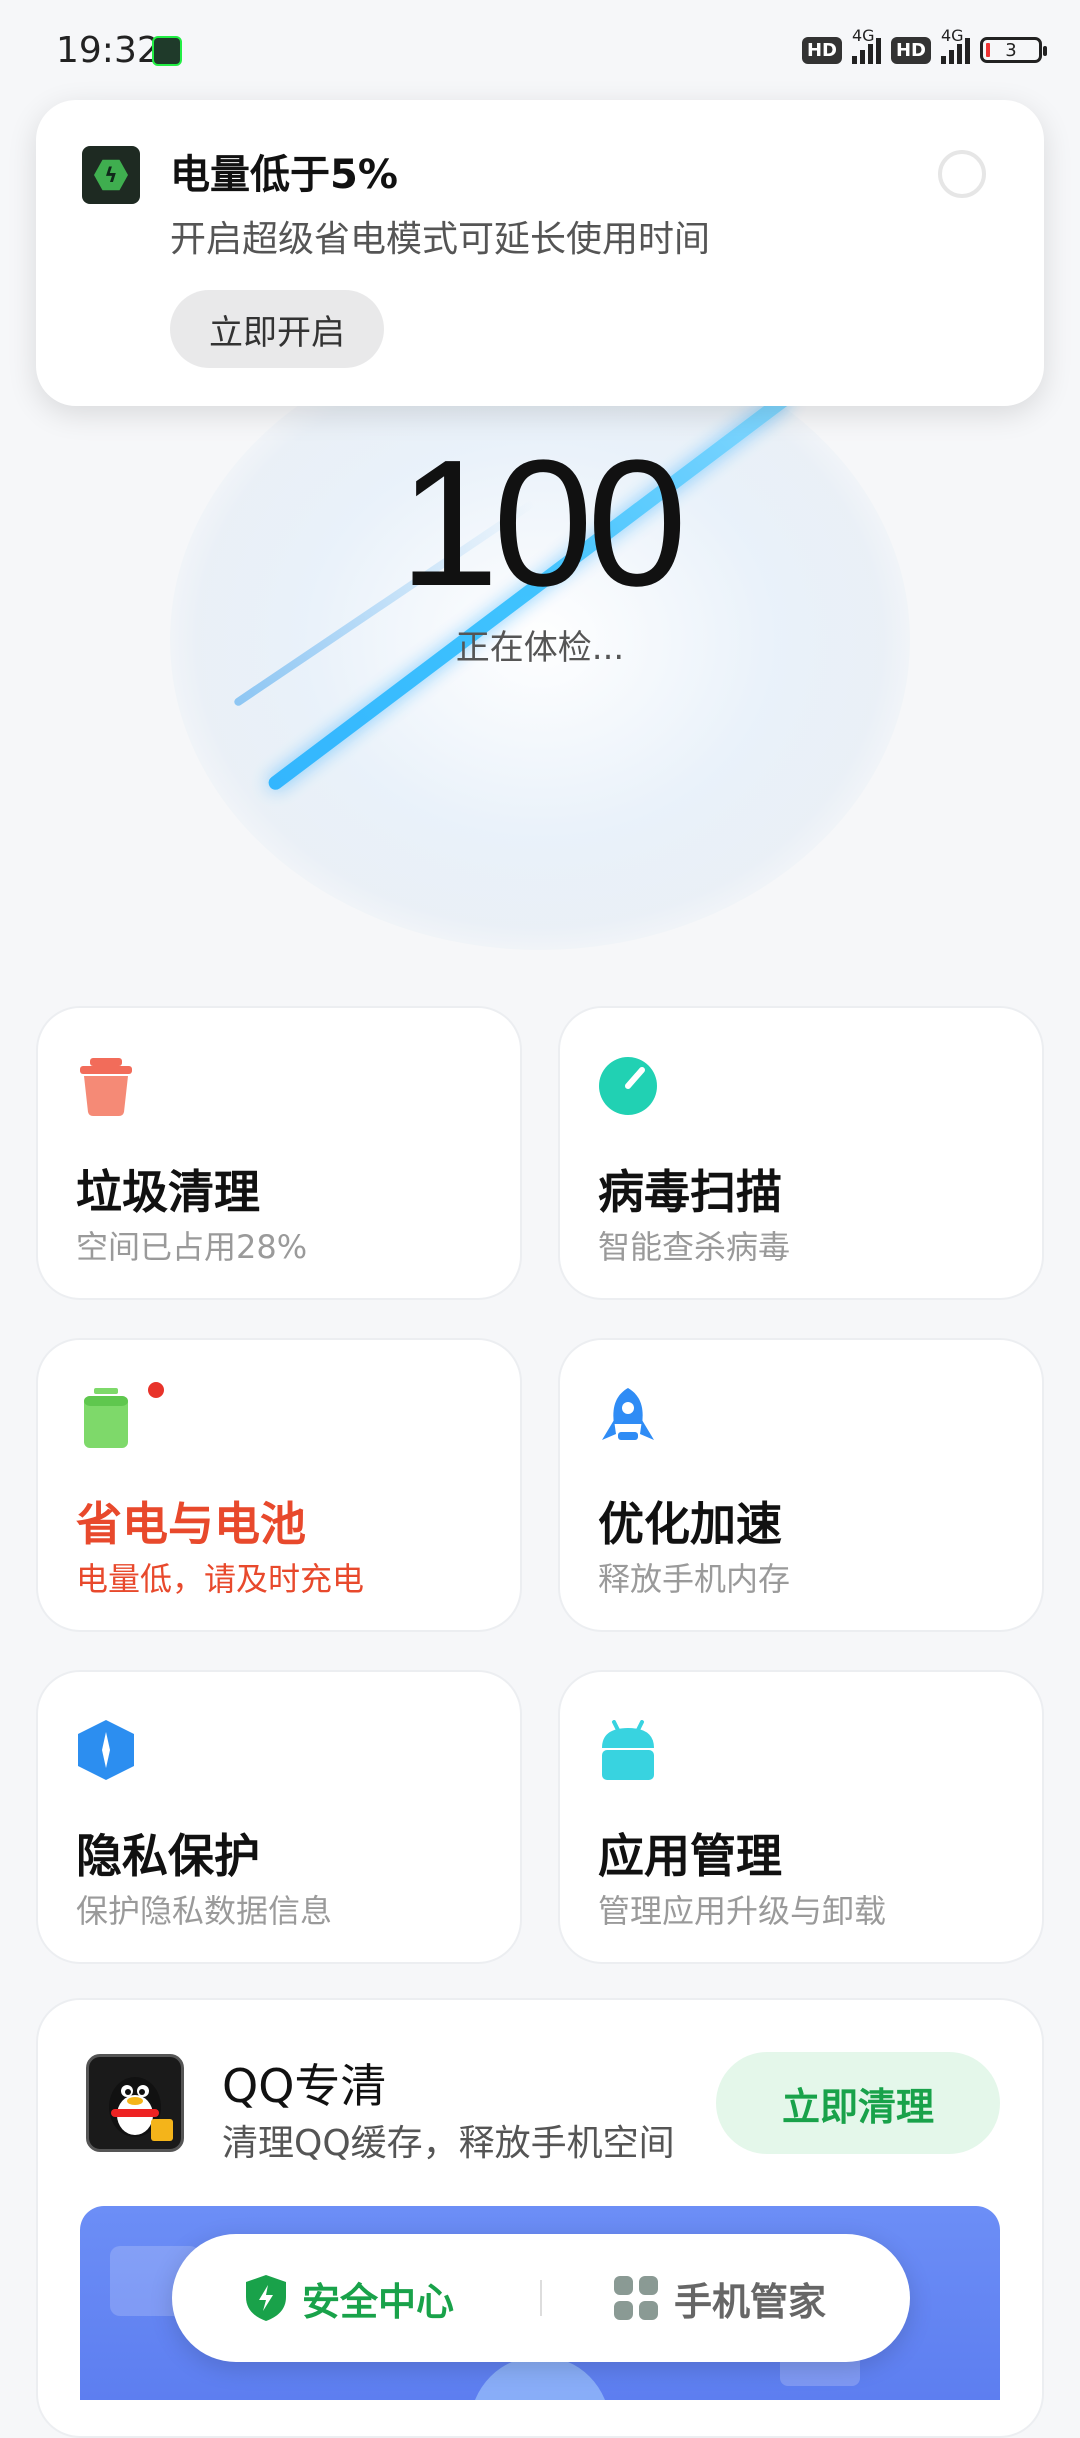  I want to click on notification-body: 开启超级省电模式可延长使用时间, so click(440, 239).